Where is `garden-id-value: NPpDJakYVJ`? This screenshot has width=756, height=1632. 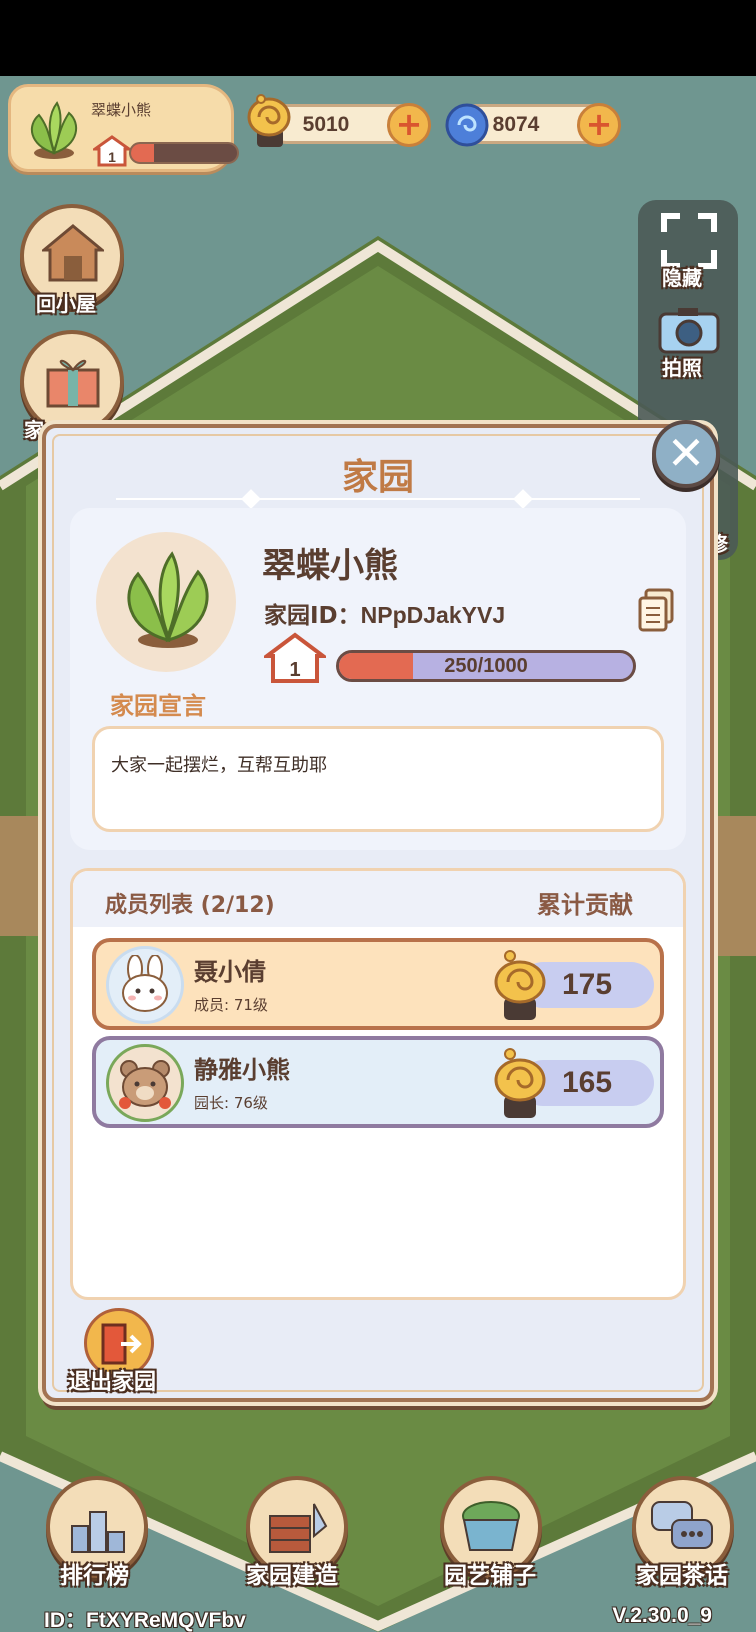
garden-id-value: NPpDJakYVJ is located at coordinates (433, 615).